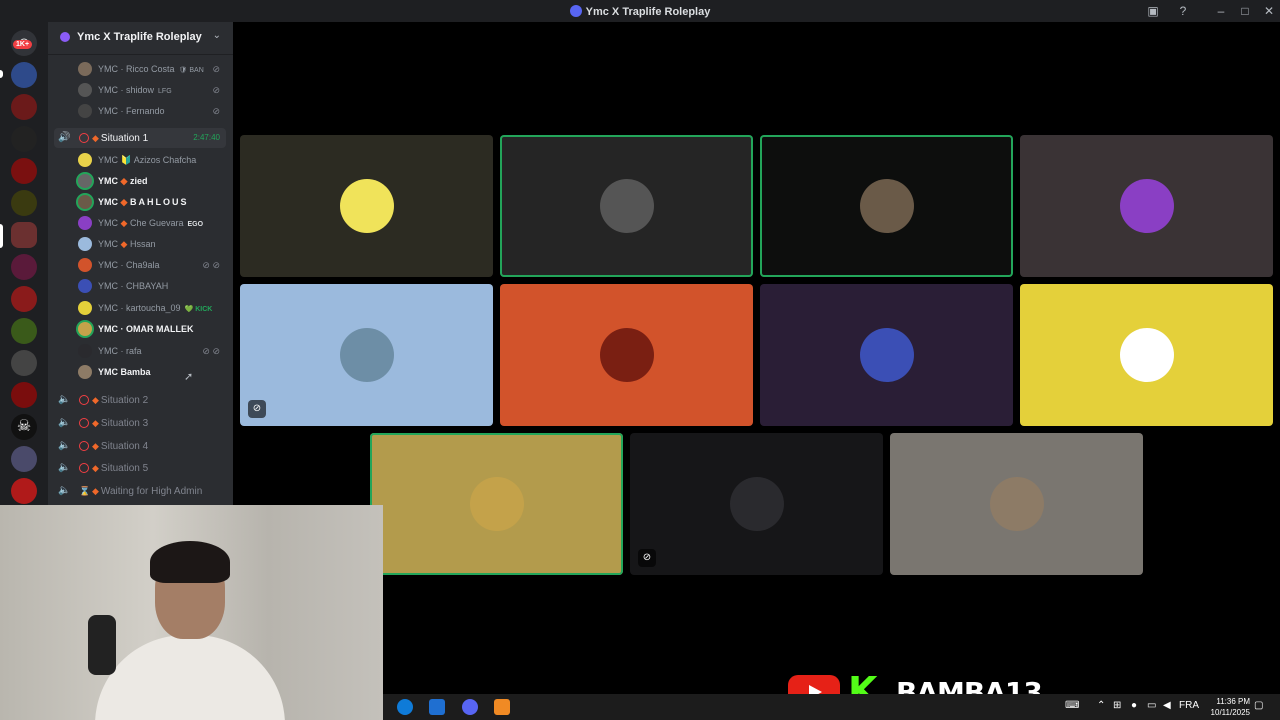  I want to click on clock: 11:36 PM 10/11/2025, so click(1230, 707).